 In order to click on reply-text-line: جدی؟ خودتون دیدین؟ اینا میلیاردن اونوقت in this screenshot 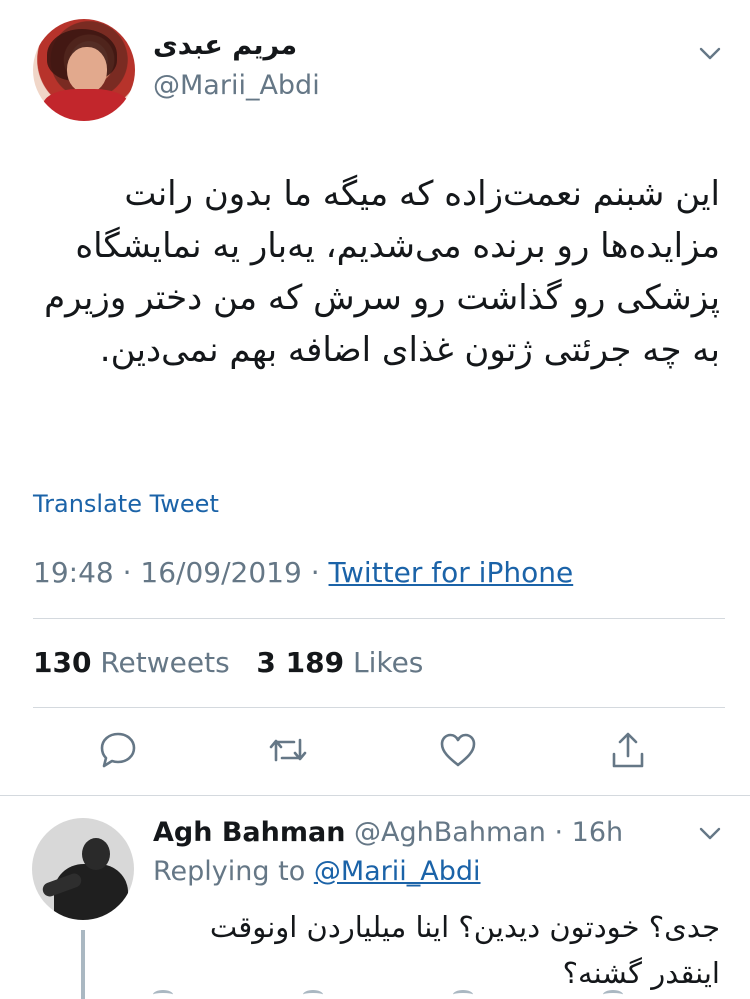, I will do `click(464, 927)`.